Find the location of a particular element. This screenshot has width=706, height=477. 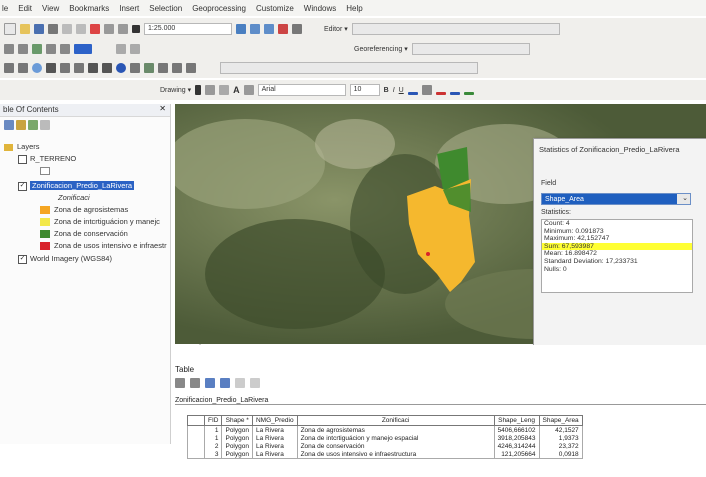

hyperlink-icon is located at coordinates (163, 68).